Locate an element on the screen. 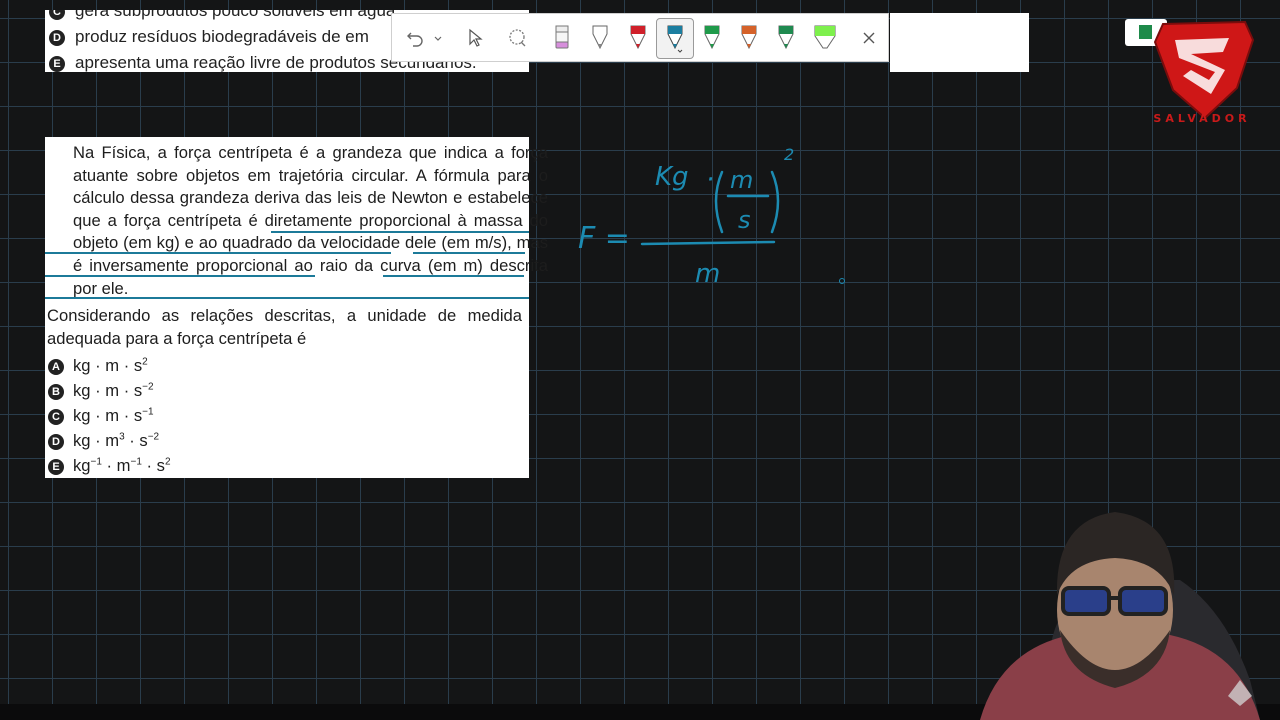  formula-inner-numerator: m is located at coordinates (741, 180).